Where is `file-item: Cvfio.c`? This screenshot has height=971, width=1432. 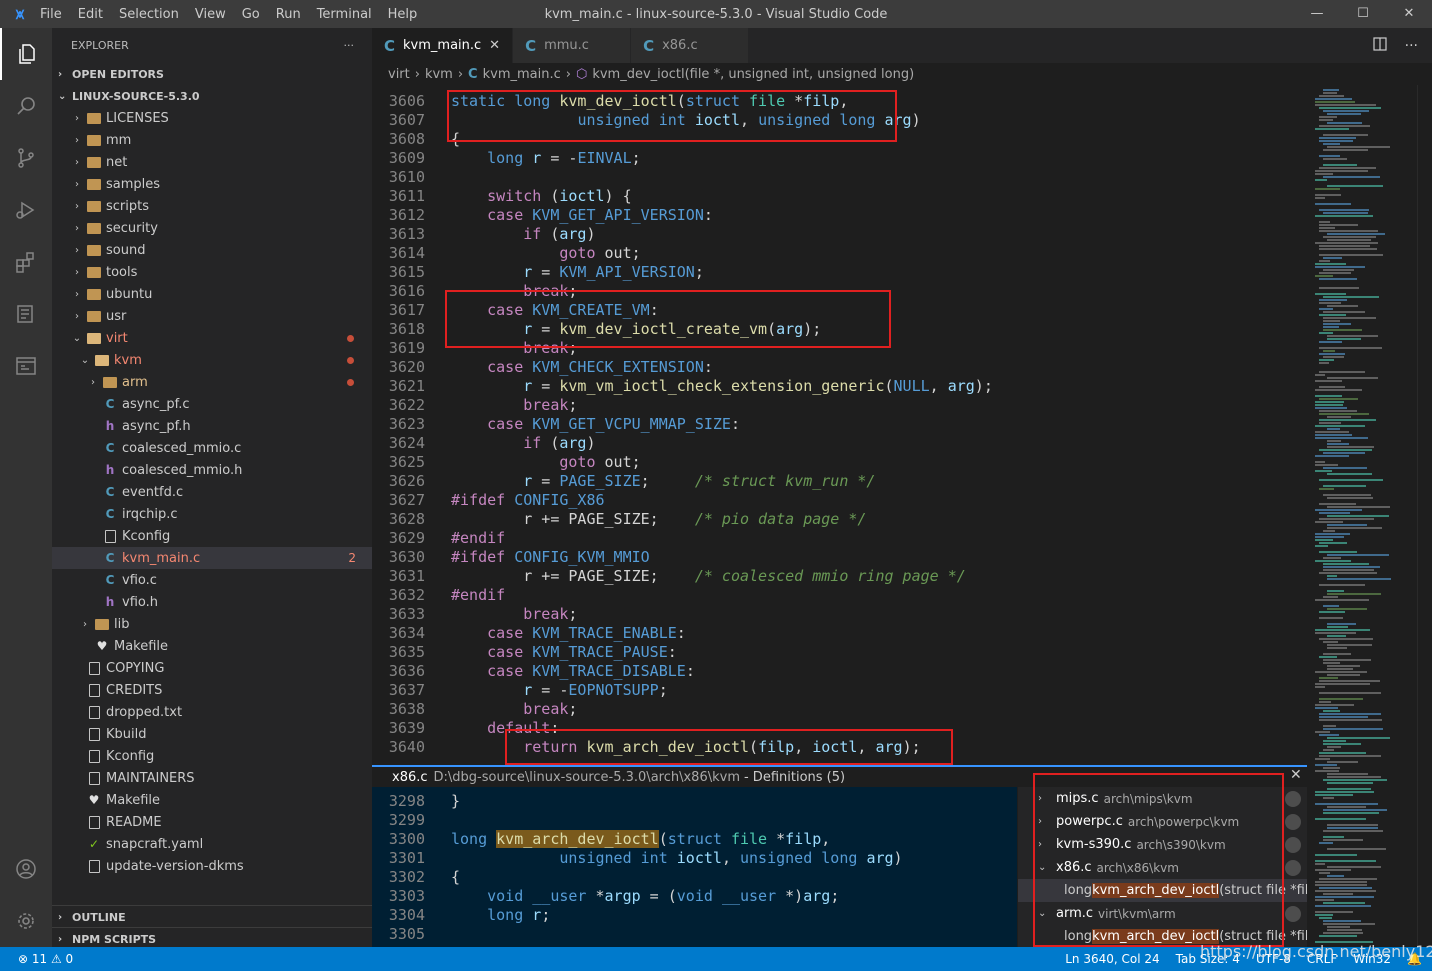
file-item: Cvfio.c is located at coordinates (212, 580).